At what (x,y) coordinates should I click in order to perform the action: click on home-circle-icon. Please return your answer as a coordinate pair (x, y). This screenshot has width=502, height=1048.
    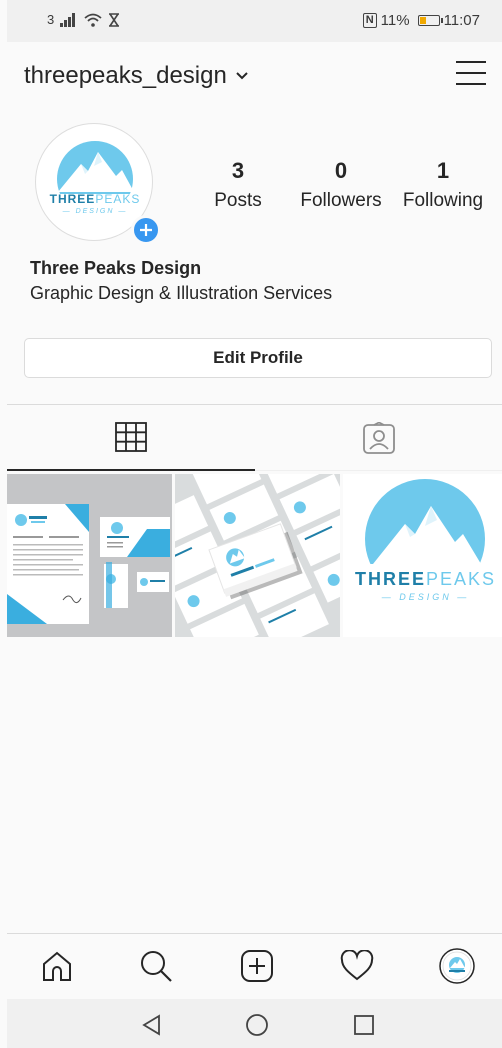
    Looking at the image, I should click on (257, 1025).